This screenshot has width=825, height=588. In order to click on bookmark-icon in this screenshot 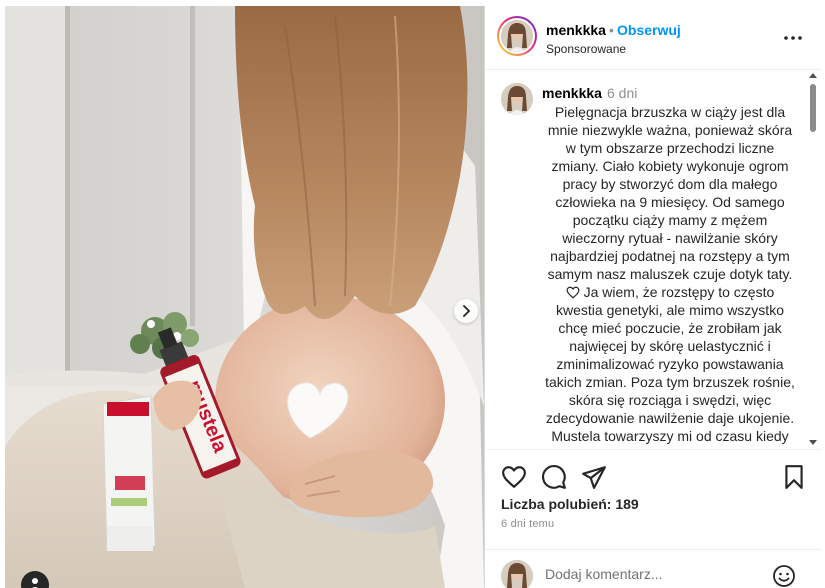, I will do `click(794, 477)`.